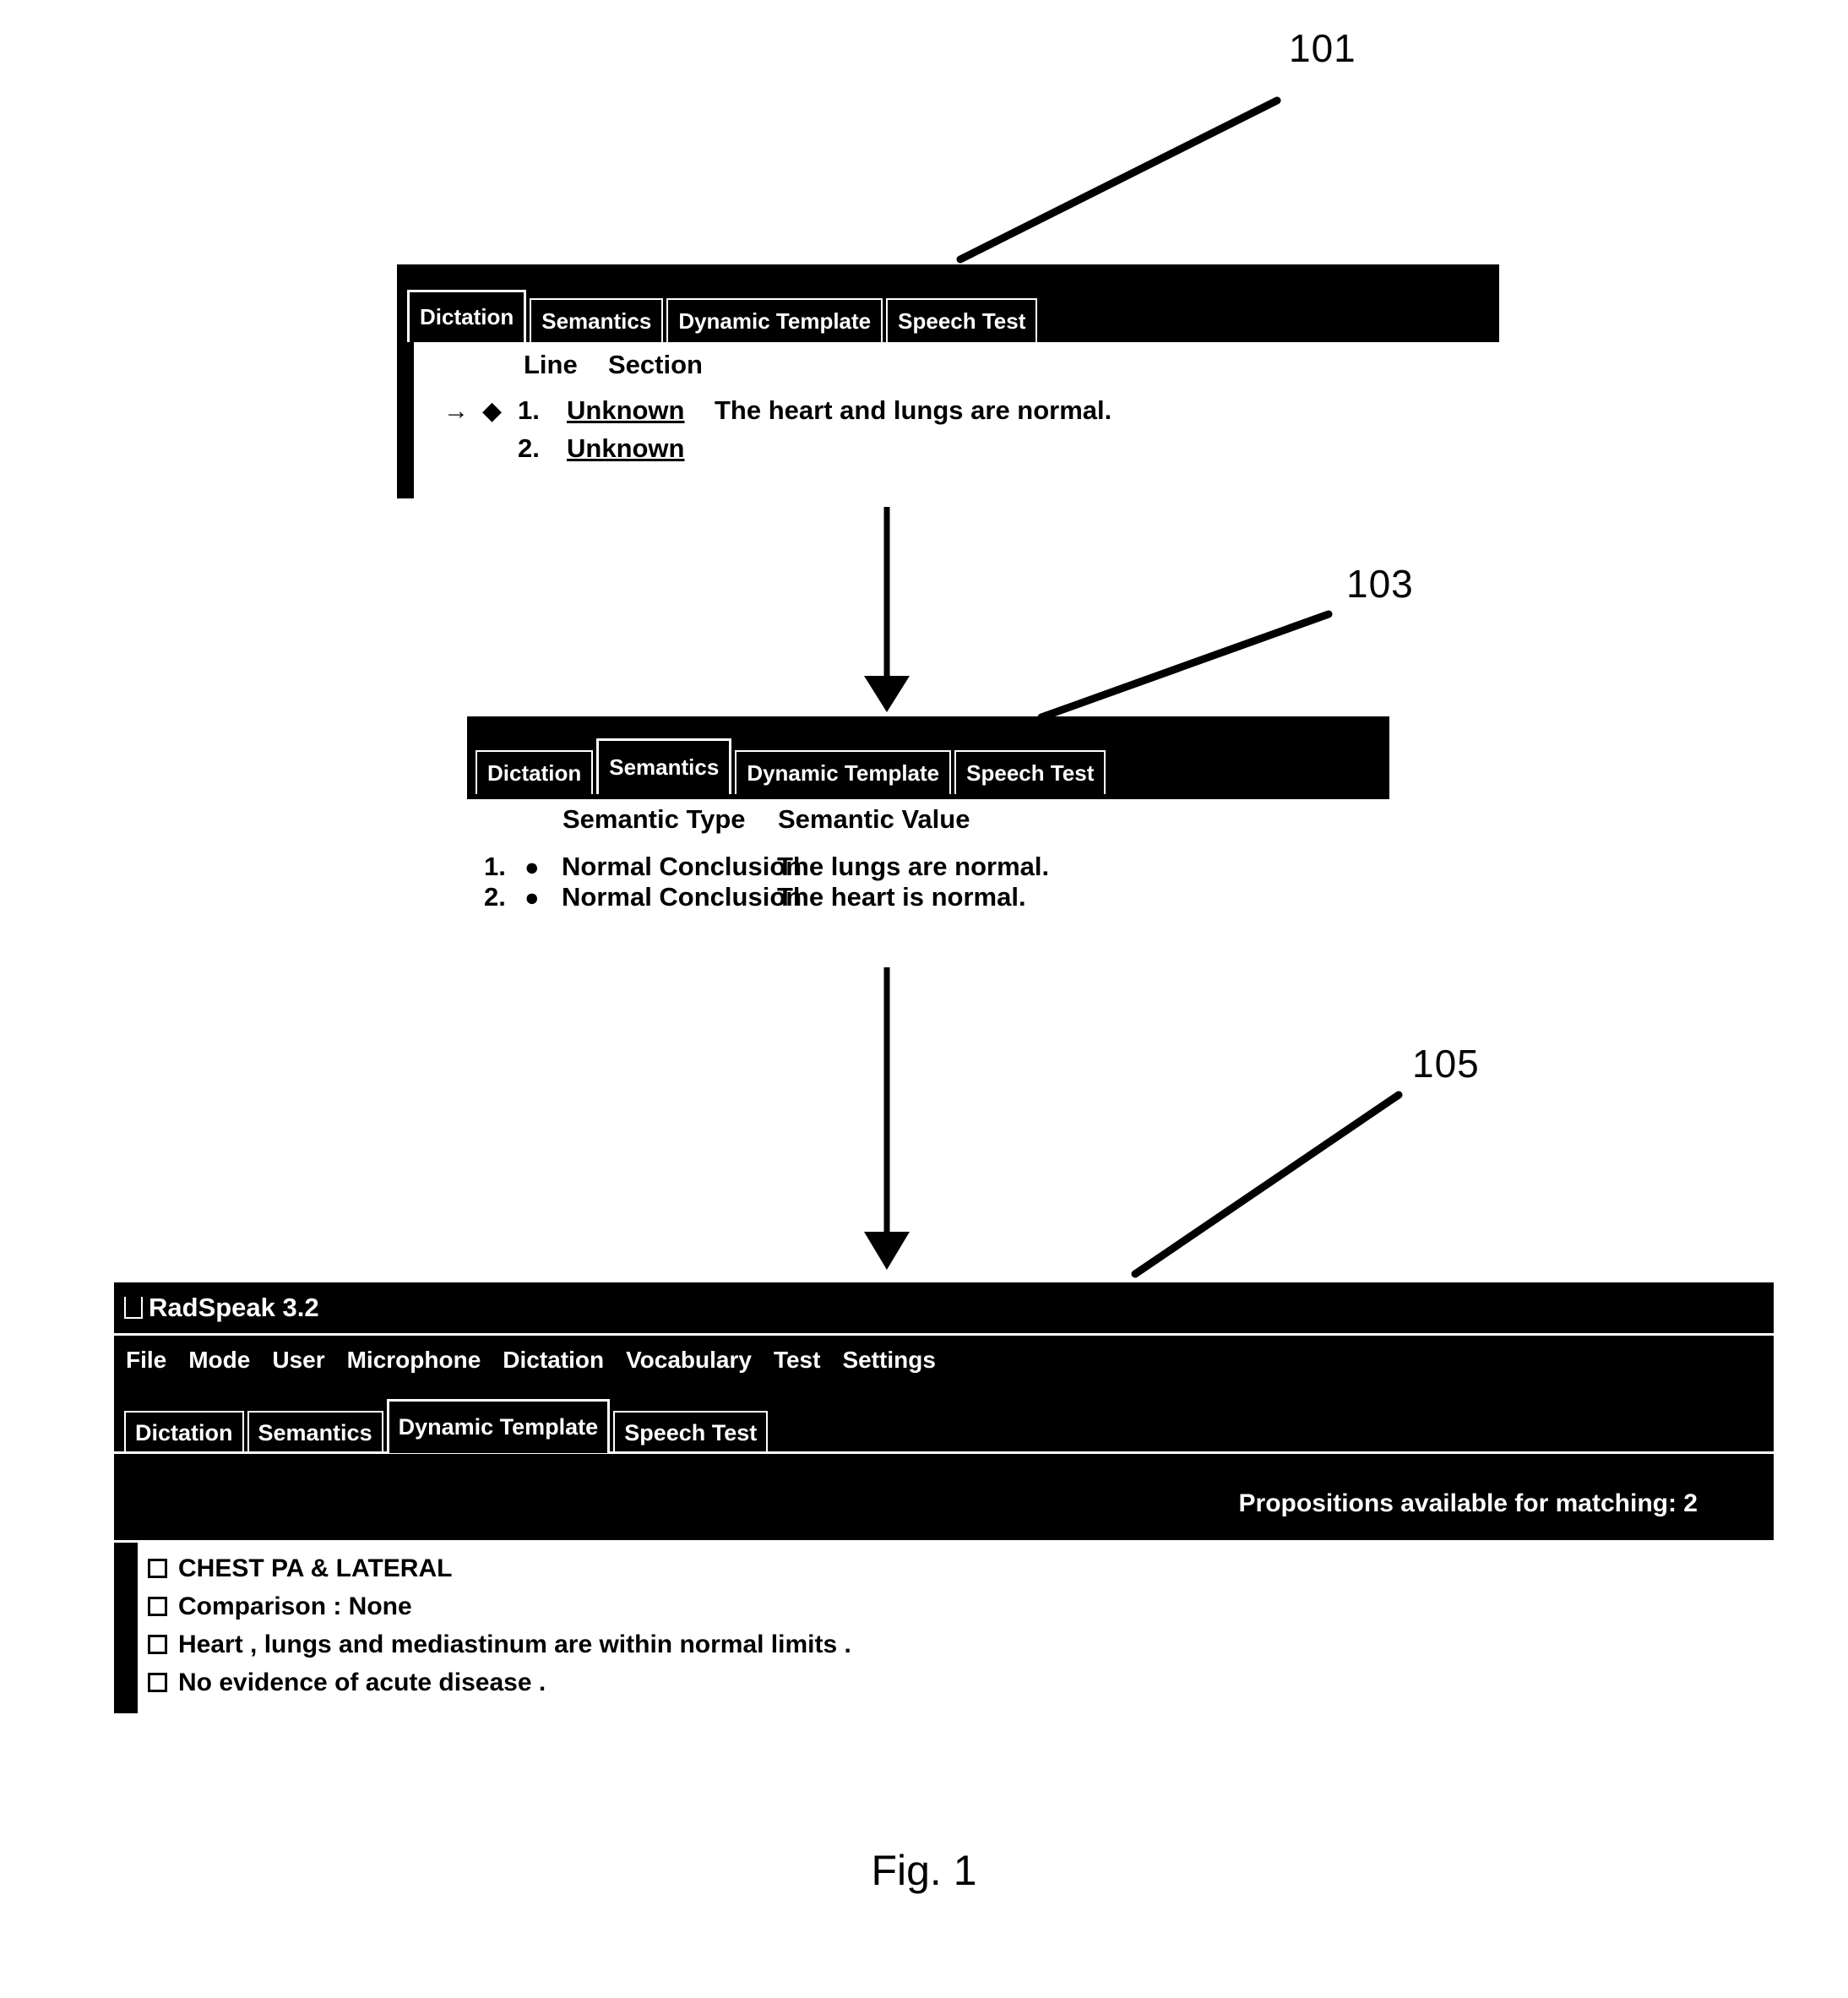  What do you see at coordinates (146, 1361) in the screenshot?
I see `menu-item-file: File` at bounding box center [146, 1361].